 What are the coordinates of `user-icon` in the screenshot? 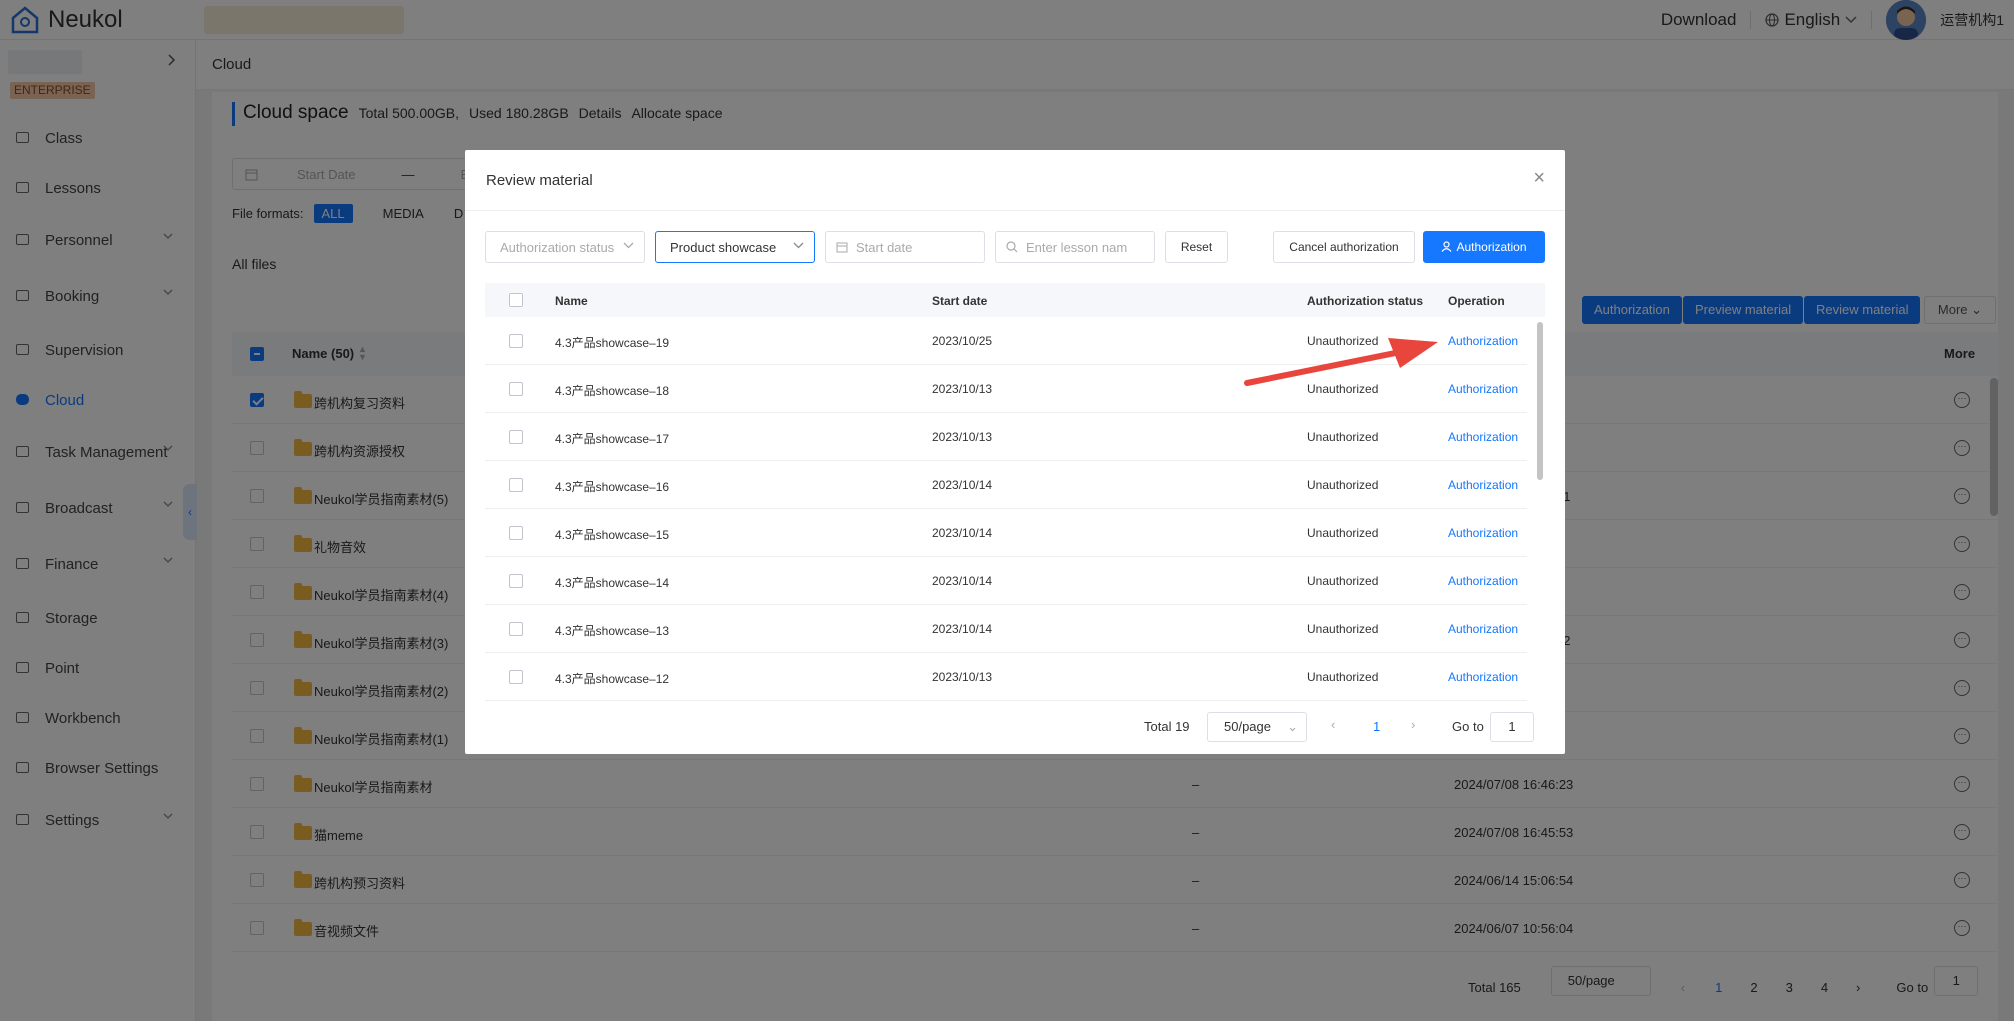 It's located at (1447, 246).